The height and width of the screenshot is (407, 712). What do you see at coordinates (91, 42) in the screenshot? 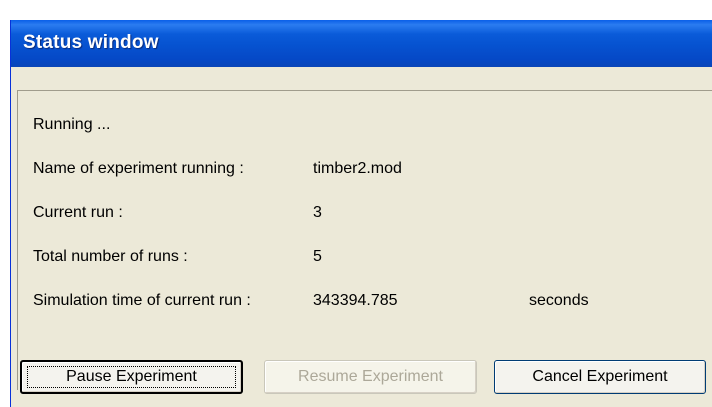
I see `window-title: Status window` at bounding box center [91, 42].